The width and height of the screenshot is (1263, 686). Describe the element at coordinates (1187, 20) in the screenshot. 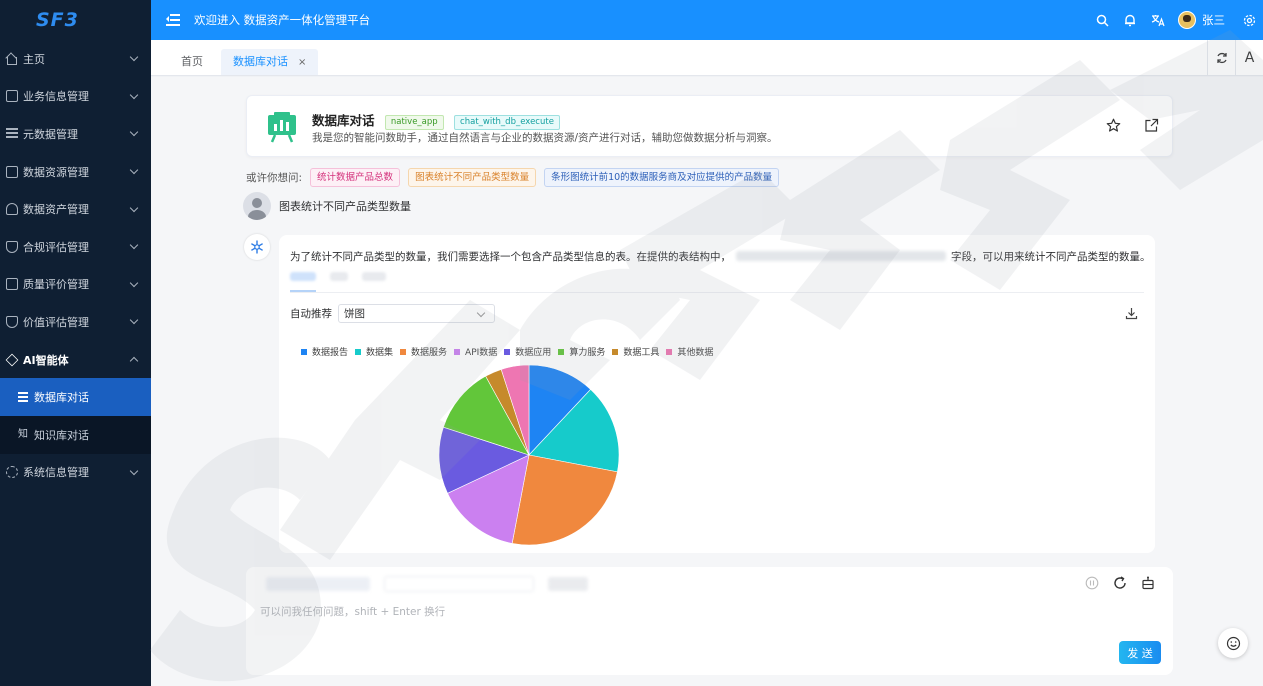

I see `user-avatar` at that location.